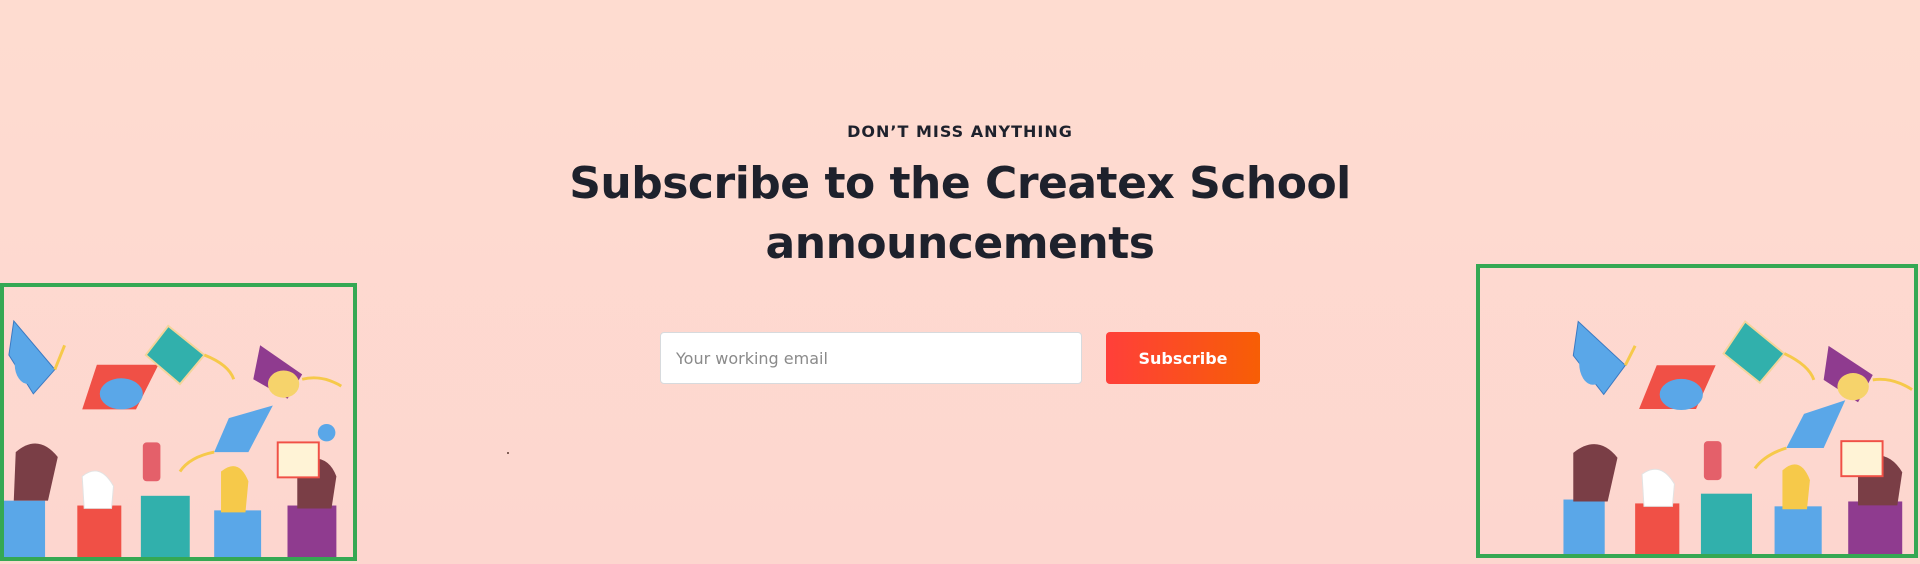 Image resolution: width=1920 pixels, height=564 pixels. What do you see at coordinates (960, 131) in the screenshot?
I see `section-eyebrow: DON’T MISS ANYTHING` at bounding box center [960, 131].